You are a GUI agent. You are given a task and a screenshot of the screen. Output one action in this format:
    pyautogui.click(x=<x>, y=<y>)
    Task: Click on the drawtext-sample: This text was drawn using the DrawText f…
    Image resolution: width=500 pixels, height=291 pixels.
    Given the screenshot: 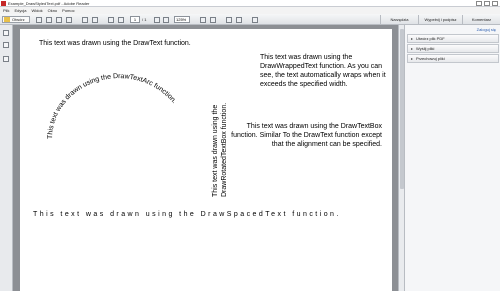 What is the action you would take?
    pyautogui.click(x=115, y=43)
    